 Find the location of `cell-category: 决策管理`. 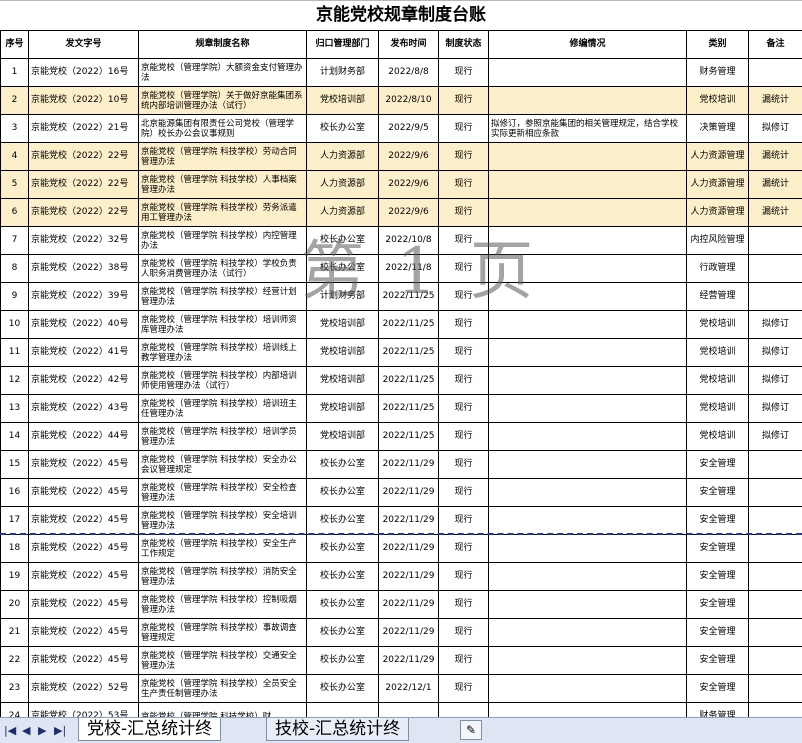

cell-category: 决策管理 is located at coordinates (718, 129).